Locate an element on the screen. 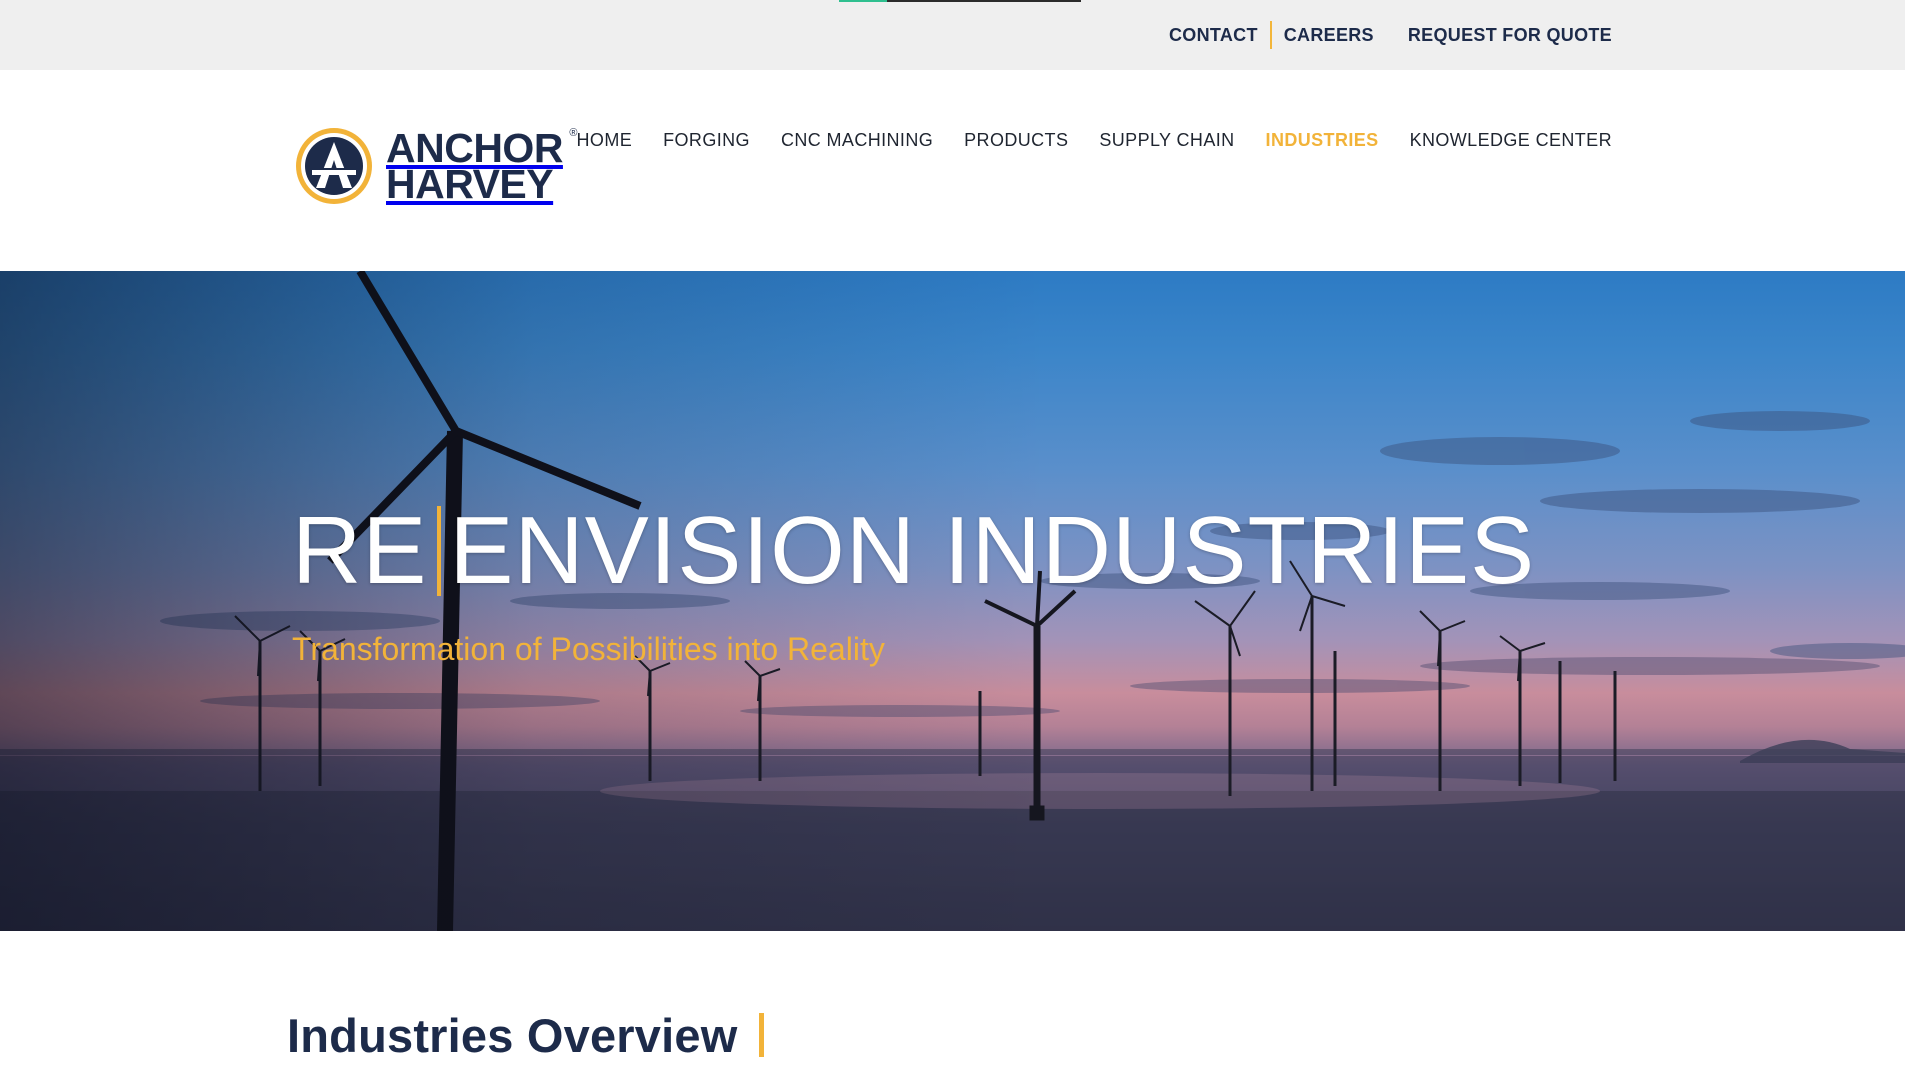 Image resolution: width=1905 pixels, height=1080 pixels. scroll-progress-bar is located at coordinates (960, 1).